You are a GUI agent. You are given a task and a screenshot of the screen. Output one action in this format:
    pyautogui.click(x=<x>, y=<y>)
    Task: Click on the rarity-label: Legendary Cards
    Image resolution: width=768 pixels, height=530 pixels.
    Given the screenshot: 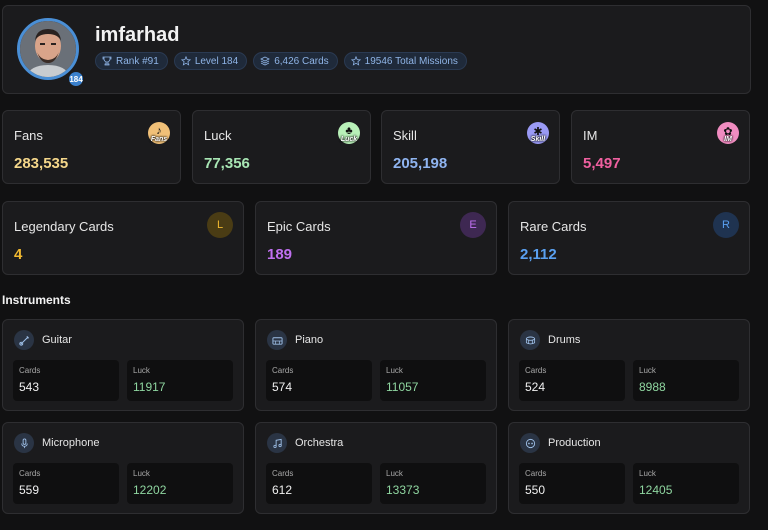 What is the action you would take?
    pyautogui.click(x=64, y=226)
    